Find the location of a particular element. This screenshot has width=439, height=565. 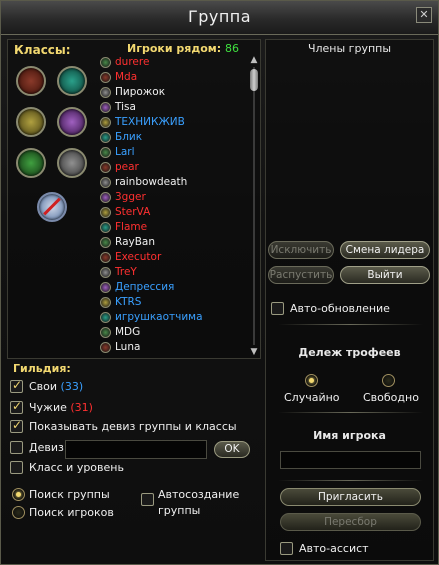

player-row: Larl is located at coordinates (168, 152).